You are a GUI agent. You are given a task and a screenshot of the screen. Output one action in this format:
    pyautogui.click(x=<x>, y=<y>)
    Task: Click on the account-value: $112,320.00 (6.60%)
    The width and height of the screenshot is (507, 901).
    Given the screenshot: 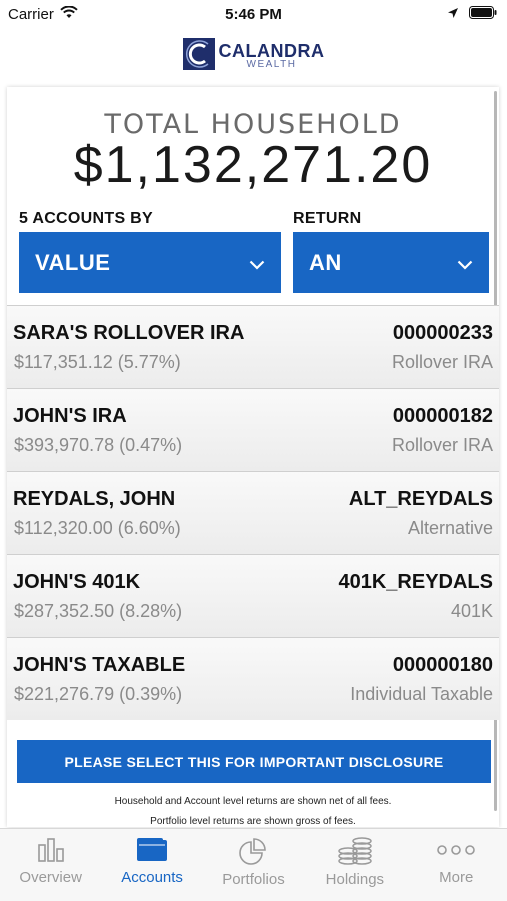 What is the action you would take?
    pyautogui.click(x=97, y=528)
    